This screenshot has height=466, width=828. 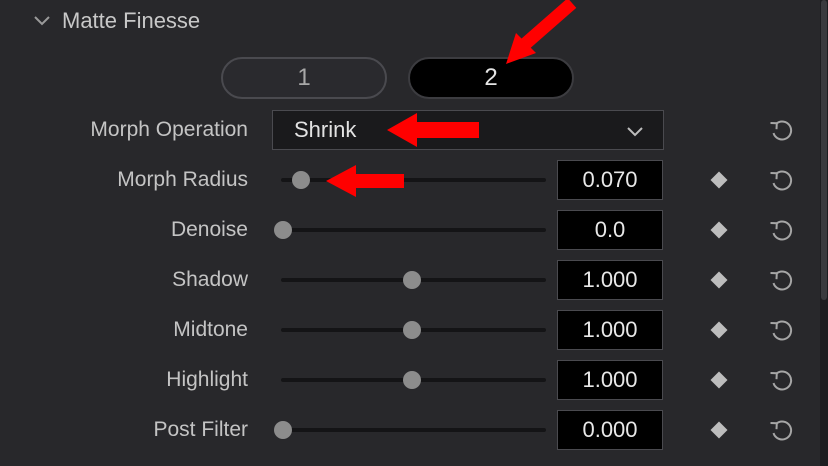 What do you see at coordinates (182, 179) in the screenshot?
I see `slider-label: Morph Radius` at bounding box center [182, 179].